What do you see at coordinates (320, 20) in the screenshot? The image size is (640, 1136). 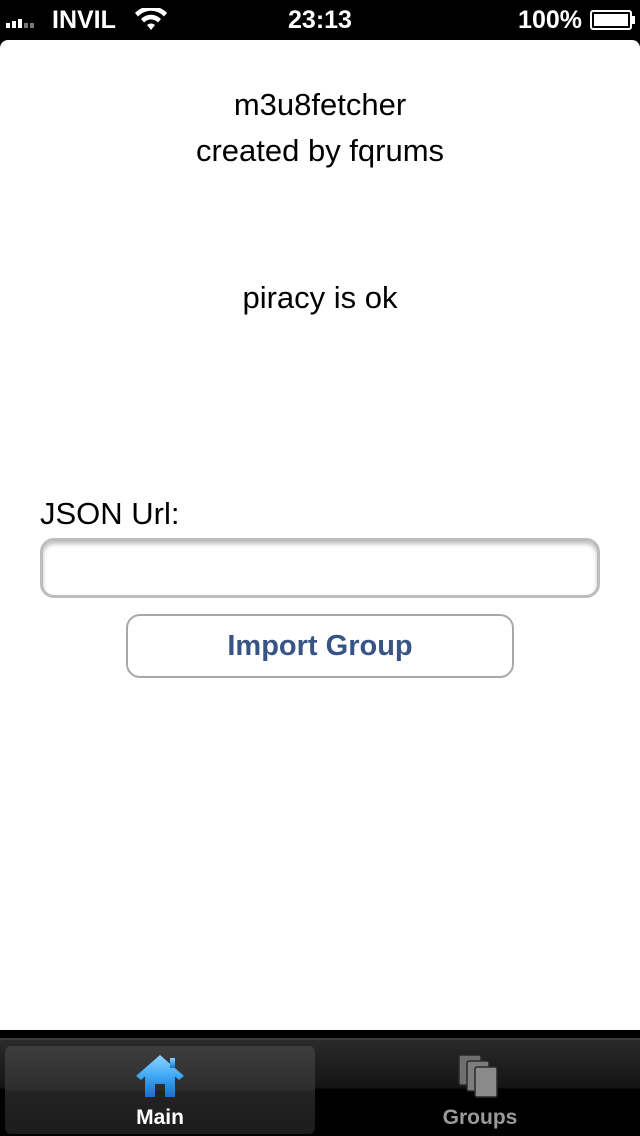 I see `status-bar: INVIL 23:13 100%` at bounding box center [320, 20].